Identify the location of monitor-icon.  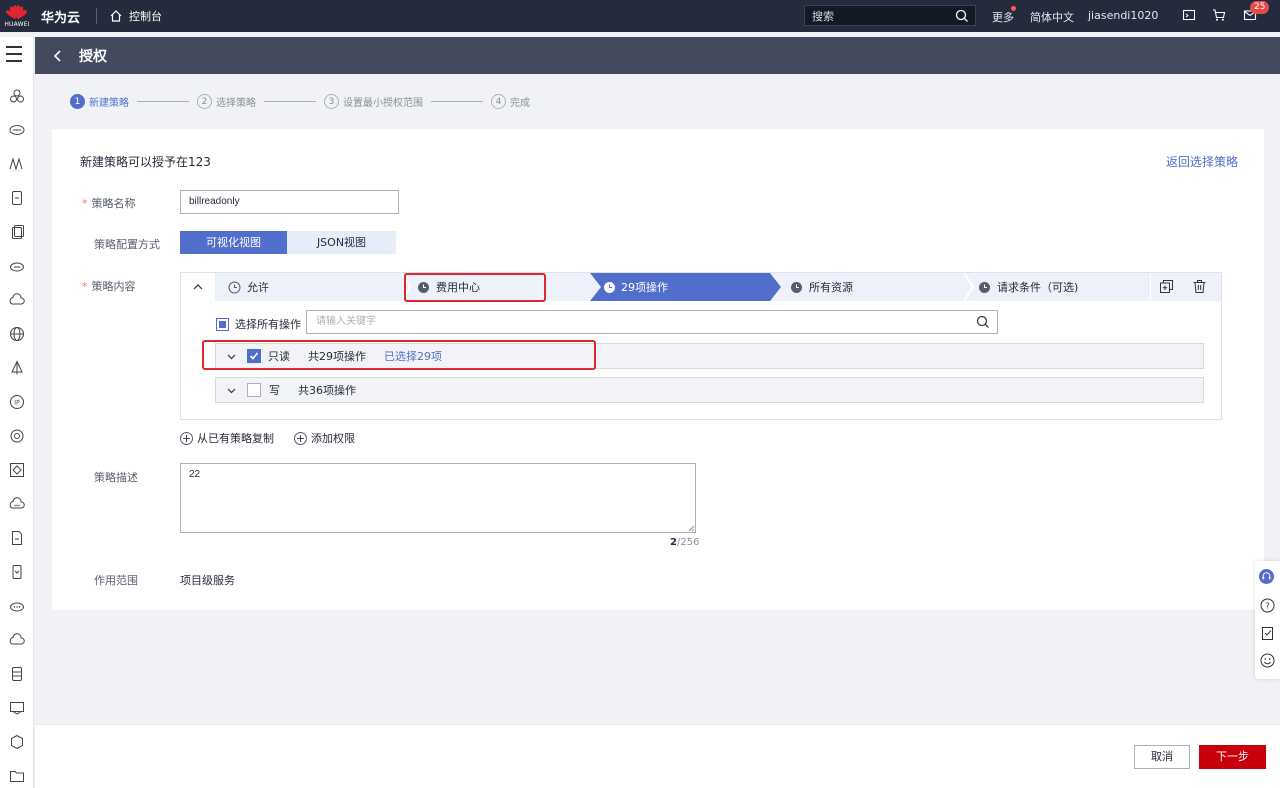
(17, 708).